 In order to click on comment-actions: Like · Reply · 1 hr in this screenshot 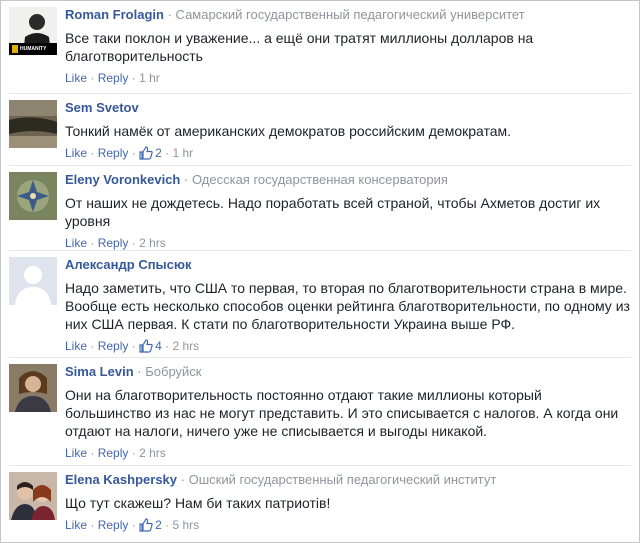, I will do `click(348, 78)`.